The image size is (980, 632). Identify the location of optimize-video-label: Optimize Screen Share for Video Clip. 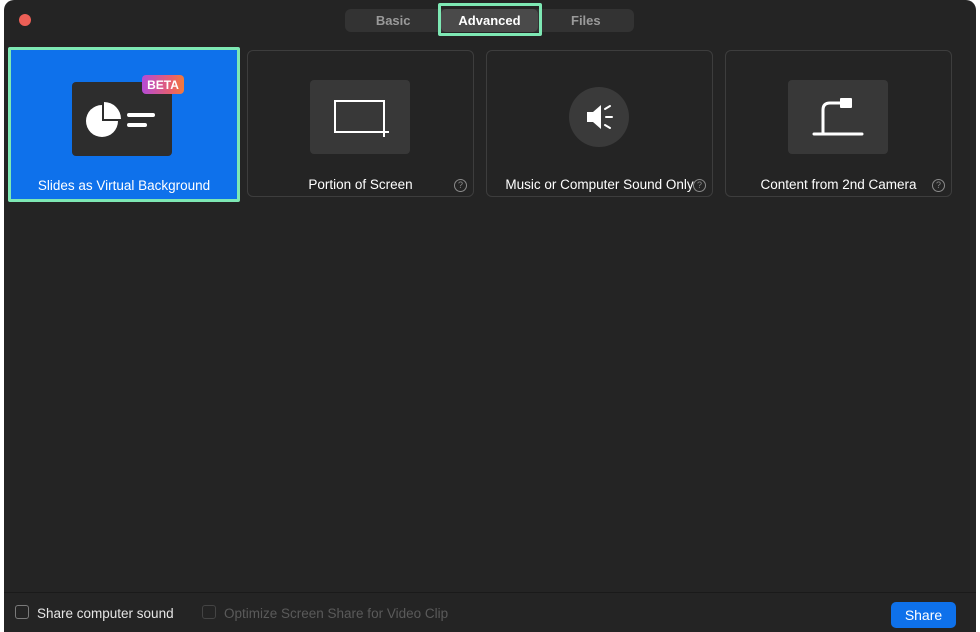
(336, 613).